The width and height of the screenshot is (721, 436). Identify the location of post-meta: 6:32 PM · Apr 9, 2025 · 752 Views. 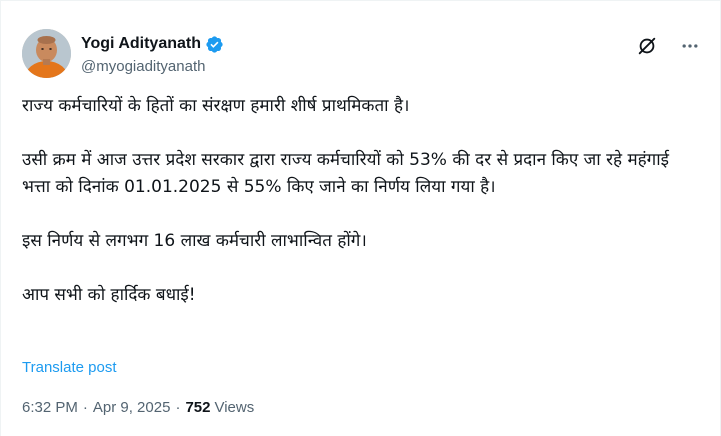
(138, 407).